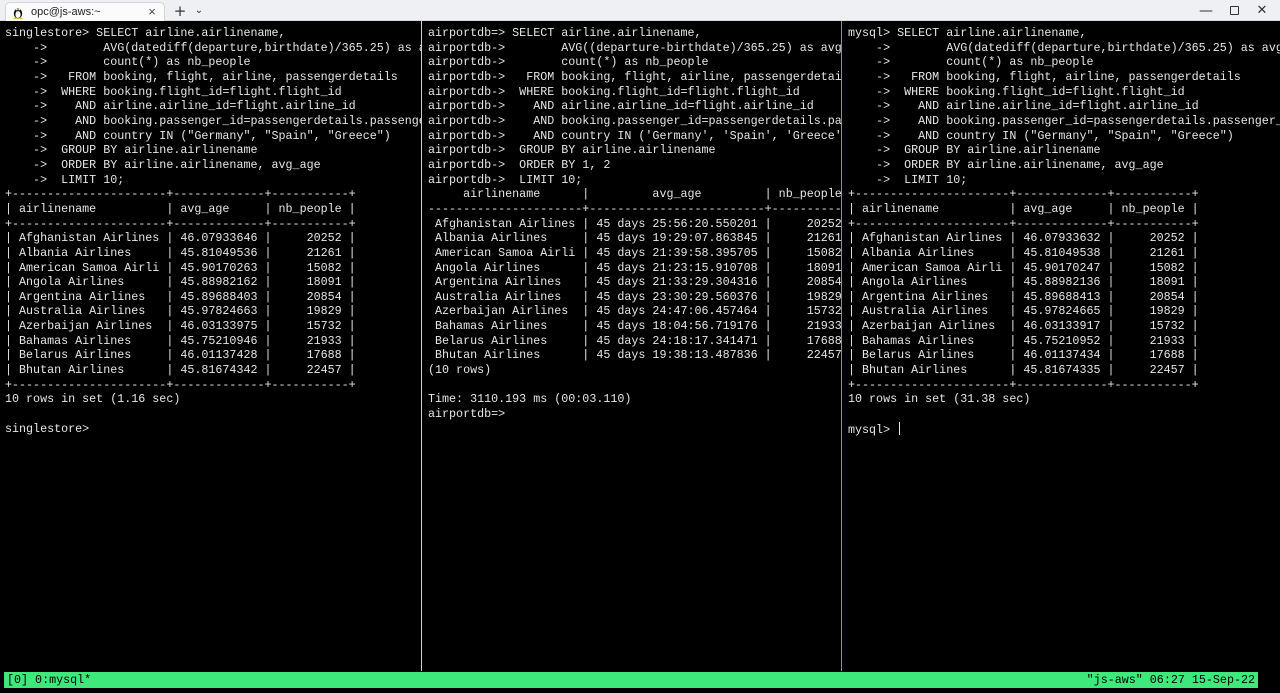 The height and width of the screenshot is (693, 1280). Describe the element at coordinates (1170, 680) in the screenshot. I see `host-clock: "js-aws" 06:27 15-Sep-22` at that location.